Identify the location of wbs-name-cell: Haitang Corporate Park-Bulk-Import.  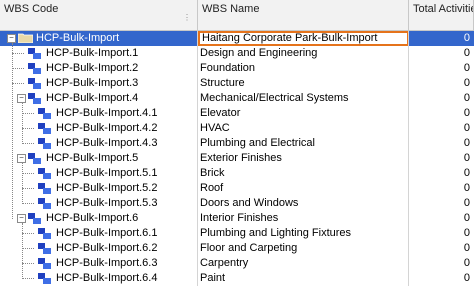
(303, 38).